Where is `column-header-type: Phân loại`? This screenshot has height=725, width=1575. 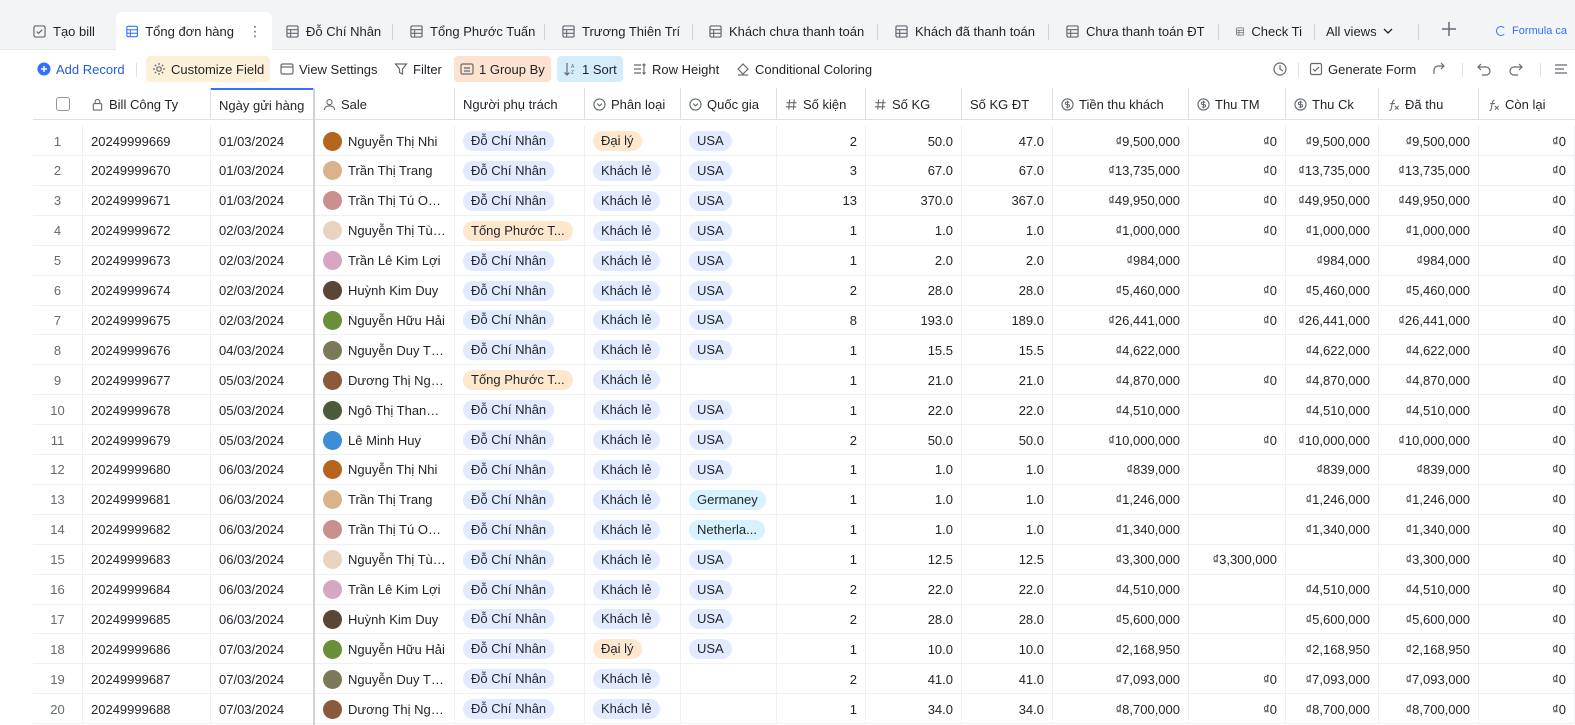
column-header-type: Phân loại is located at coordinates (633, 104).